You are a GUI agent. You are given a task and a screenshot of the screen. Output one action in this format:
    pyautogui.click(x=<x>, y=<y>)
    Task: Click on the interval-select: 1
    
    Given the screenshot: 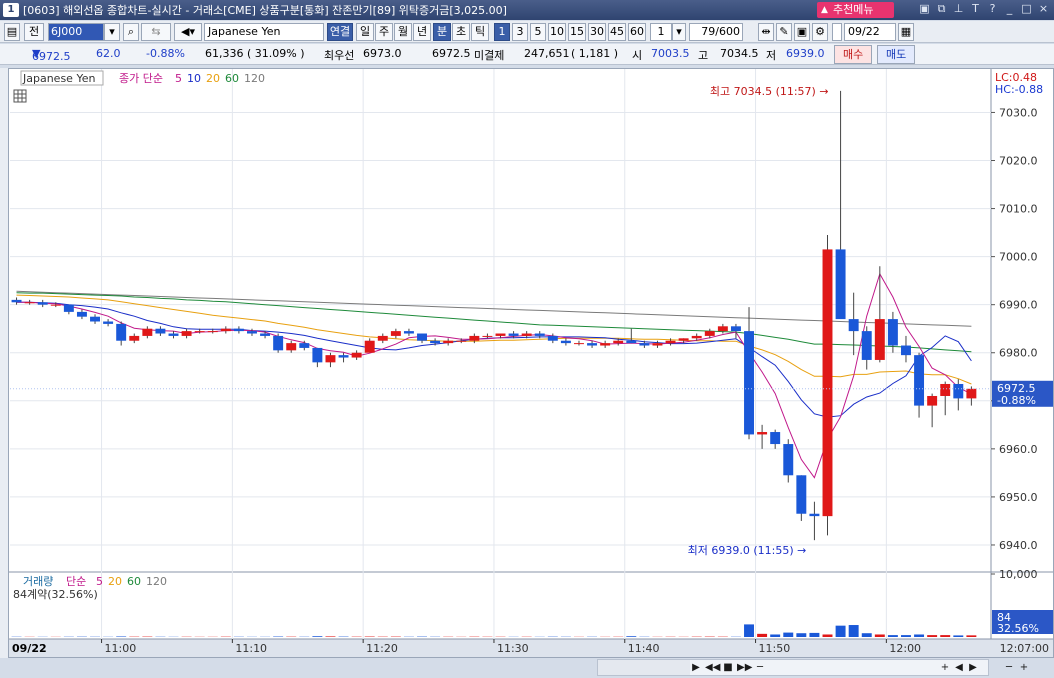 What is the action you would take?
    pyautogui.click(x=661, y=32)
    